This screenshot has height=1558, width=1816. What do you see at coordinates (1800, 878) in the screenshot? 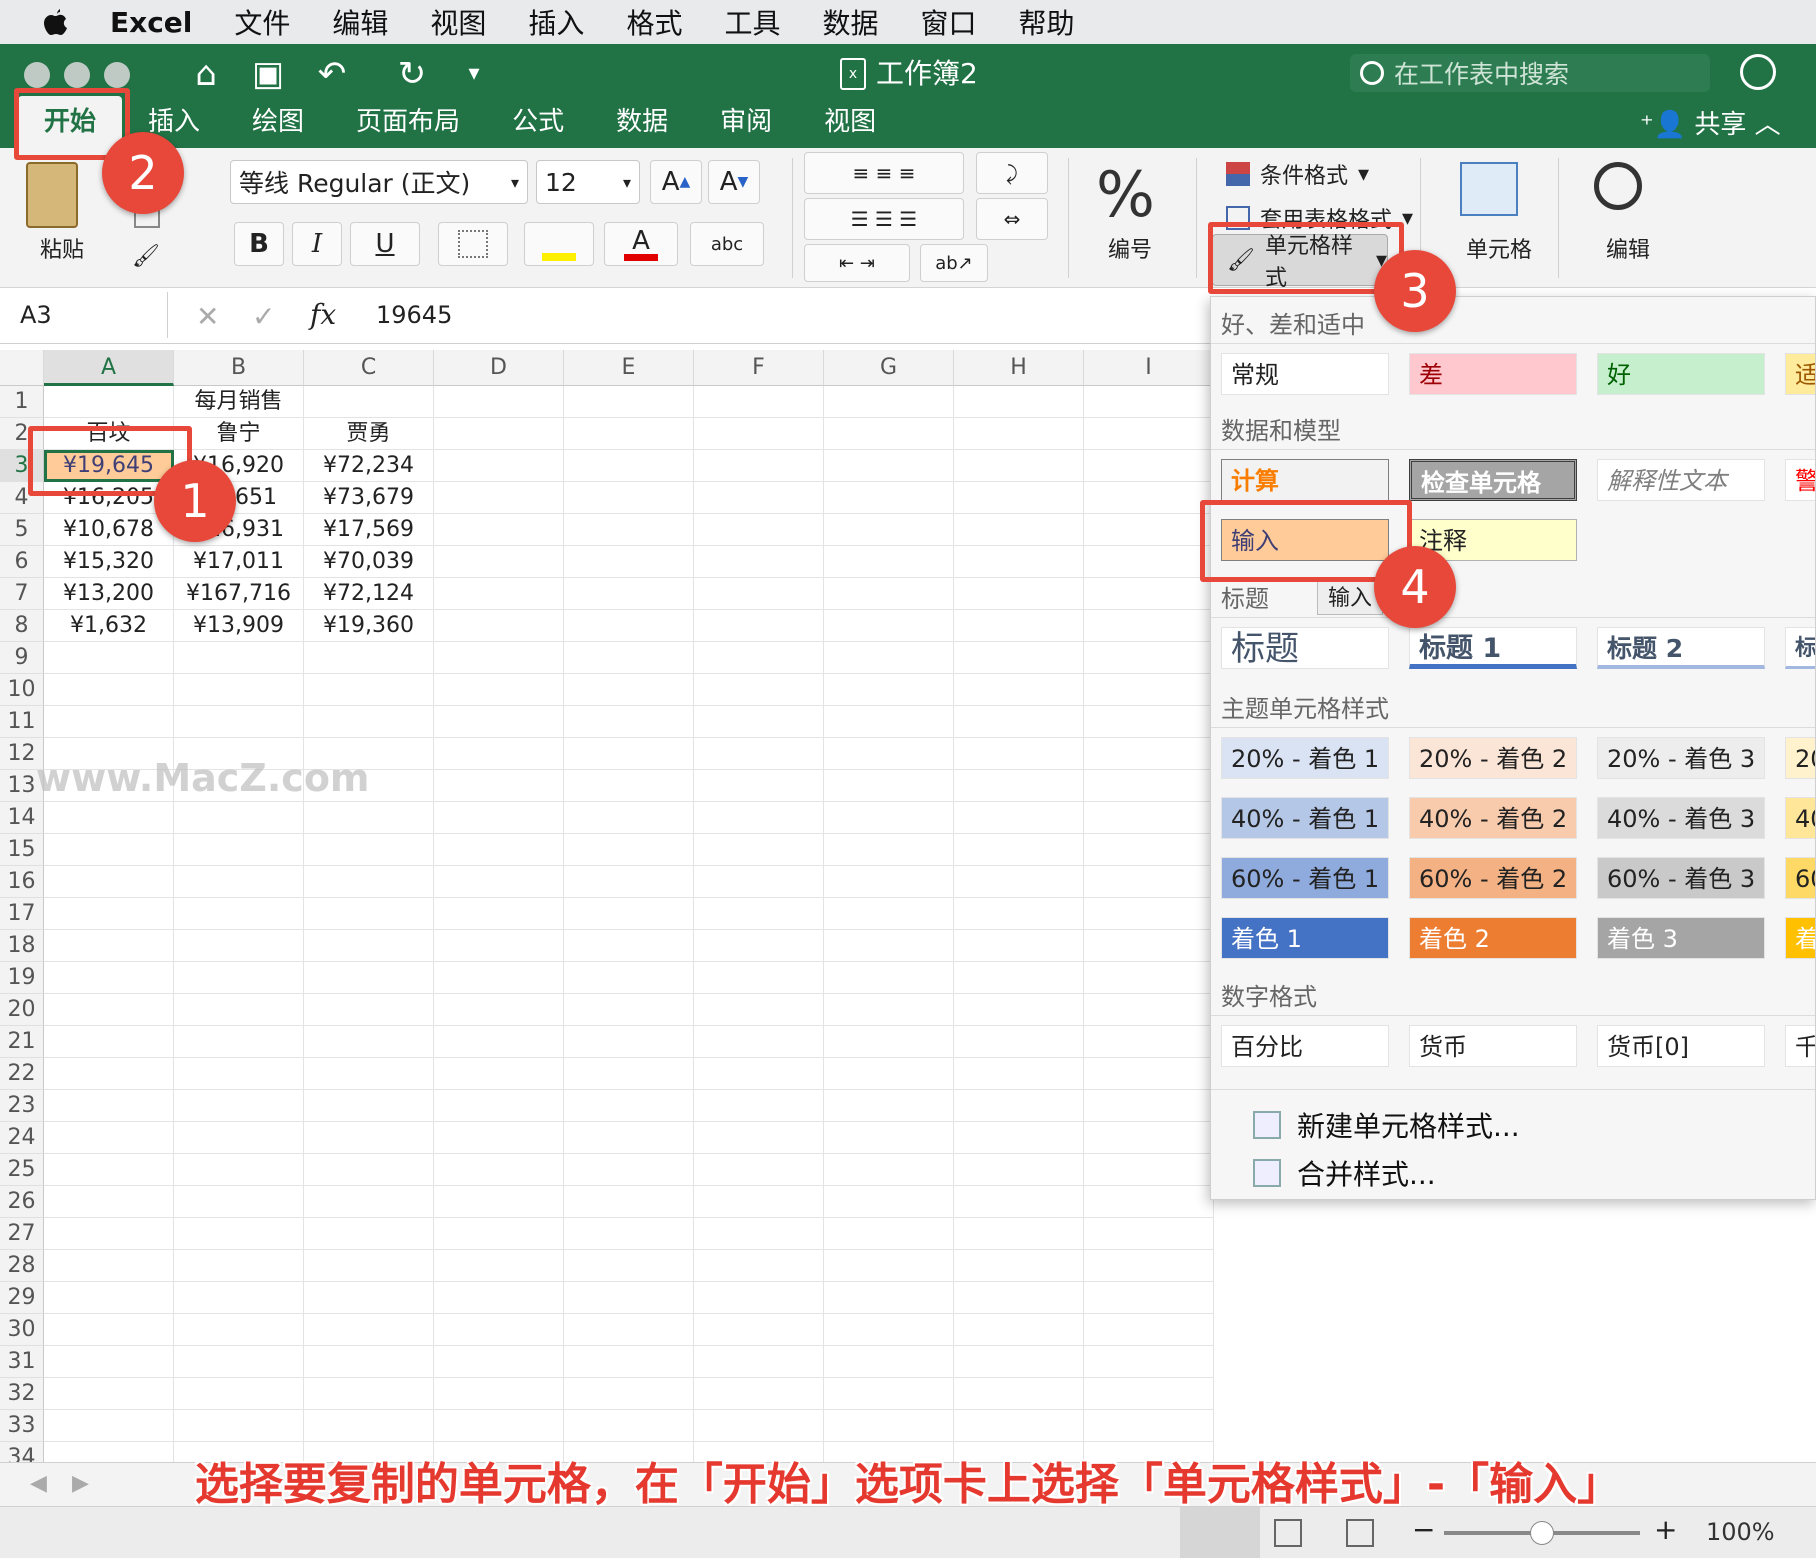
I see `style-60-accent-4: 60` at bounding box center [1800, 878].